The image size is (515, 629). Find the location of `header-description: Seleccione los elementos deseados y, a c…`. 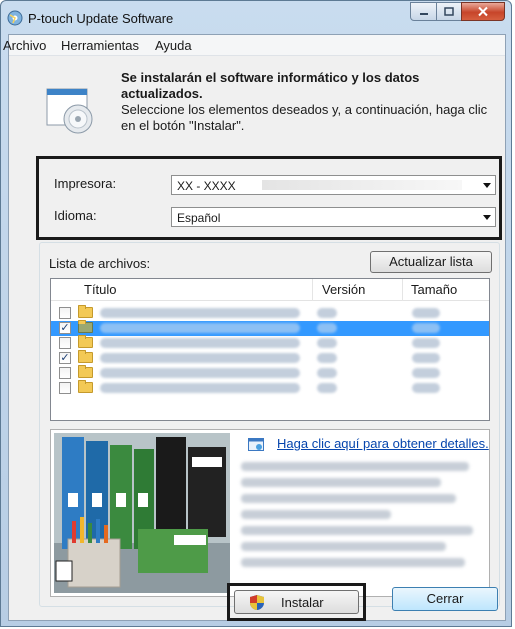

header-description: Seleccione los elementos deseados y, a c… is located at coordinates (304, 117).